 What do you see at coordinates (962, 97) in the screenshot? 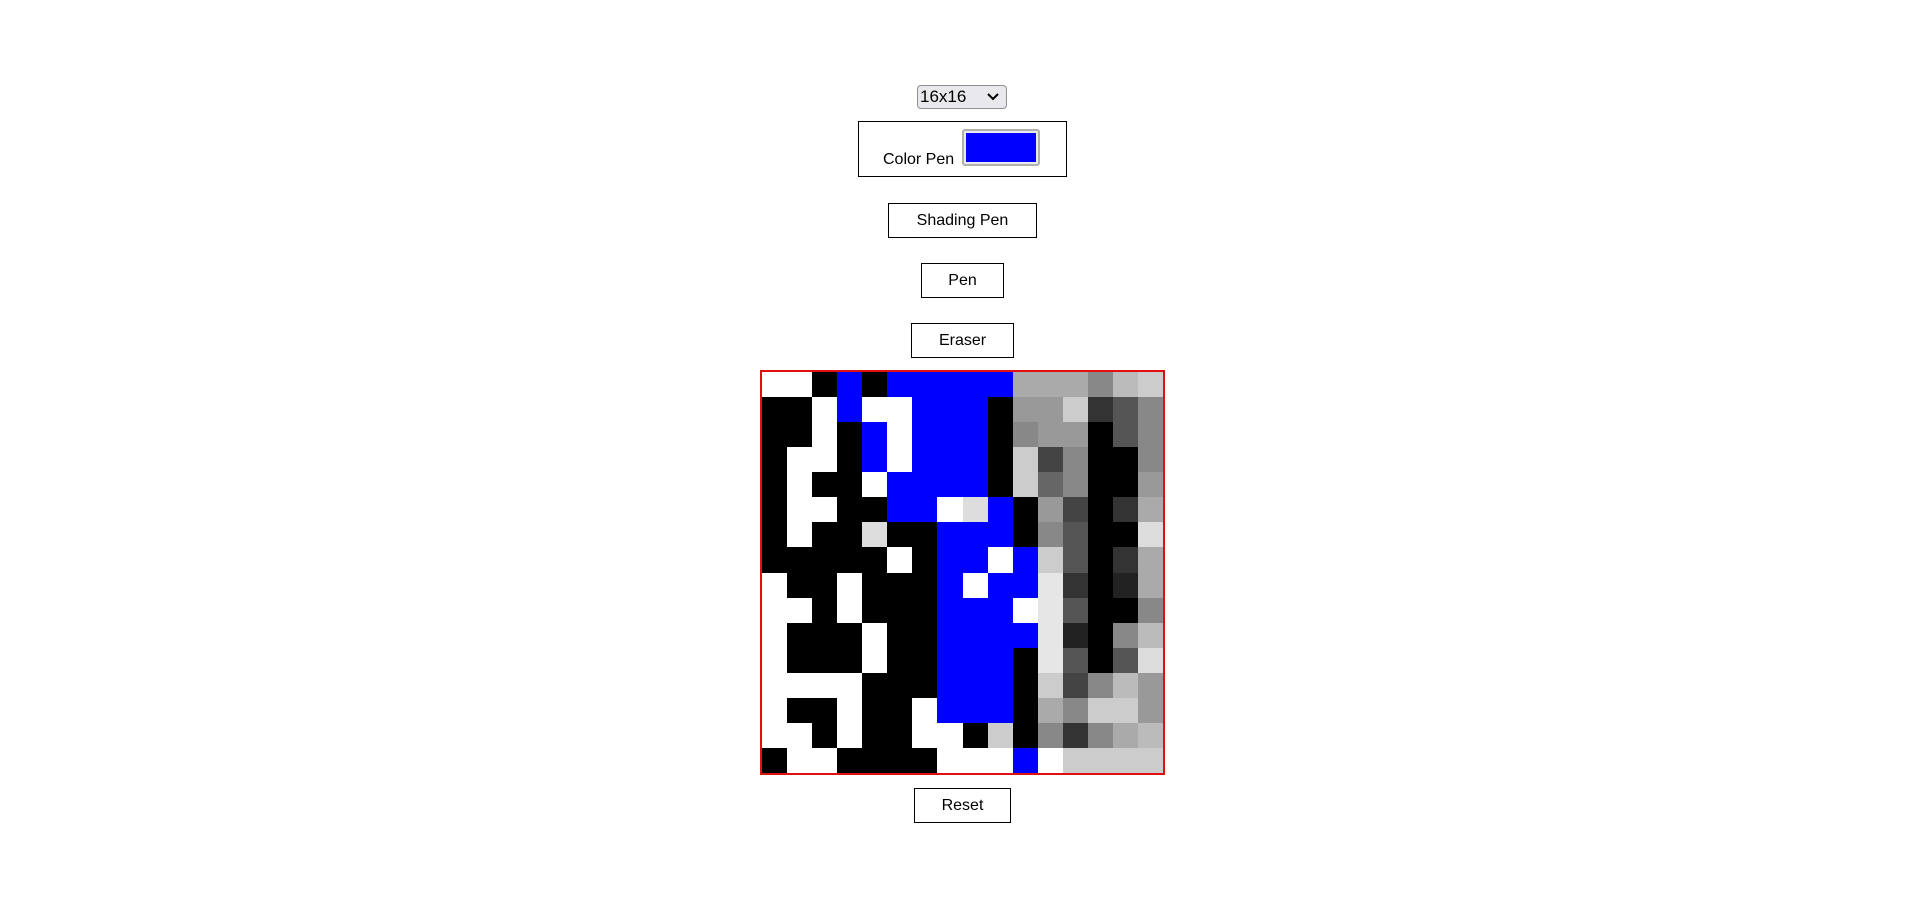
I see `grid-size-select: 16x16` at bounding box center [962, 97].